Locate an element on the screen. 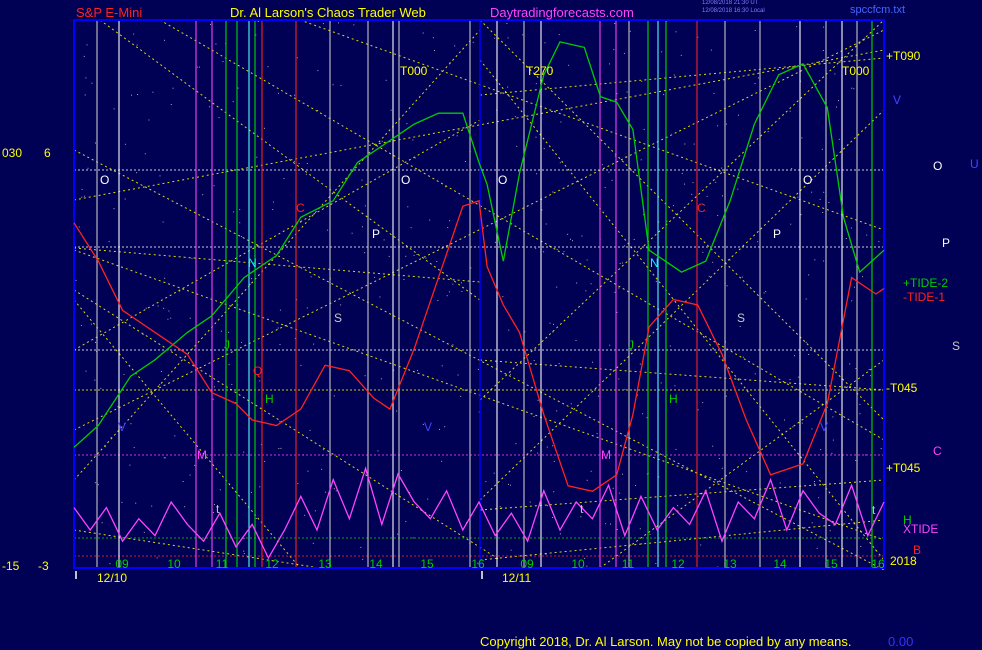  cycle-letter: J is located at coordinates (631, 345).